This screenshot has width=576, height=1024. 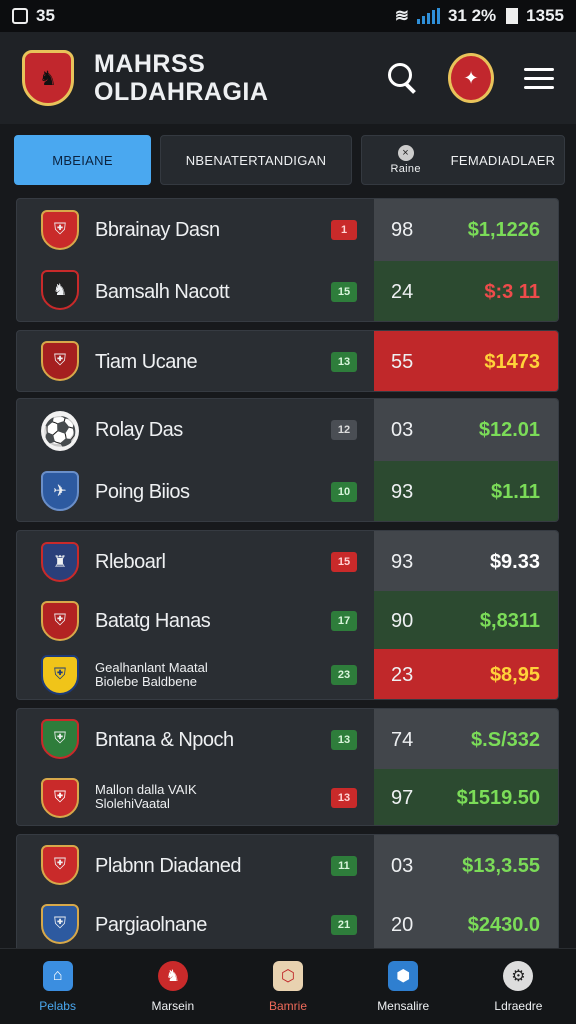 What do you see at coordinates (153, 621) in the screenshot?
I see `team-name: Batatg Hanas` at bounding box center [153, 621].